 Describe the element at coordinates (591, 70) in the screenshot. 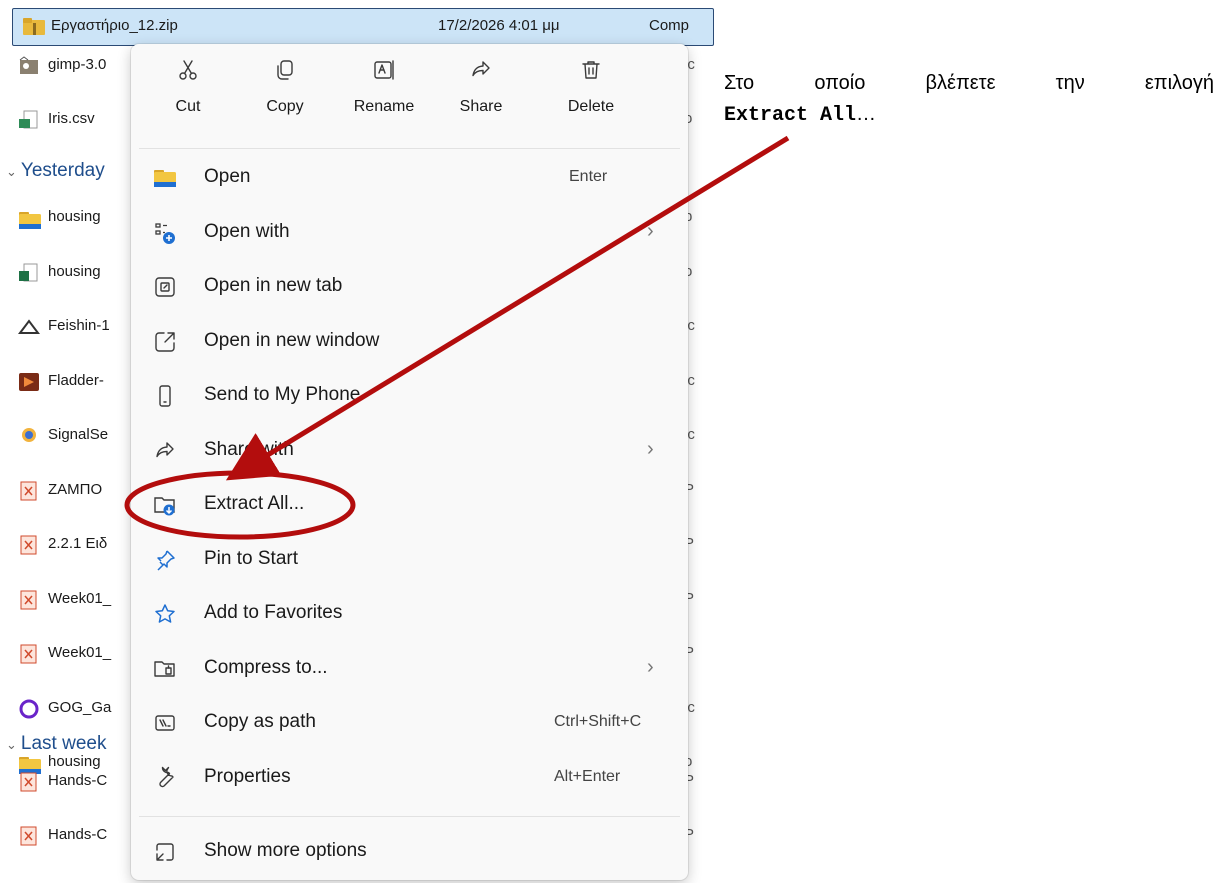

I see `trash-icon` at that location.